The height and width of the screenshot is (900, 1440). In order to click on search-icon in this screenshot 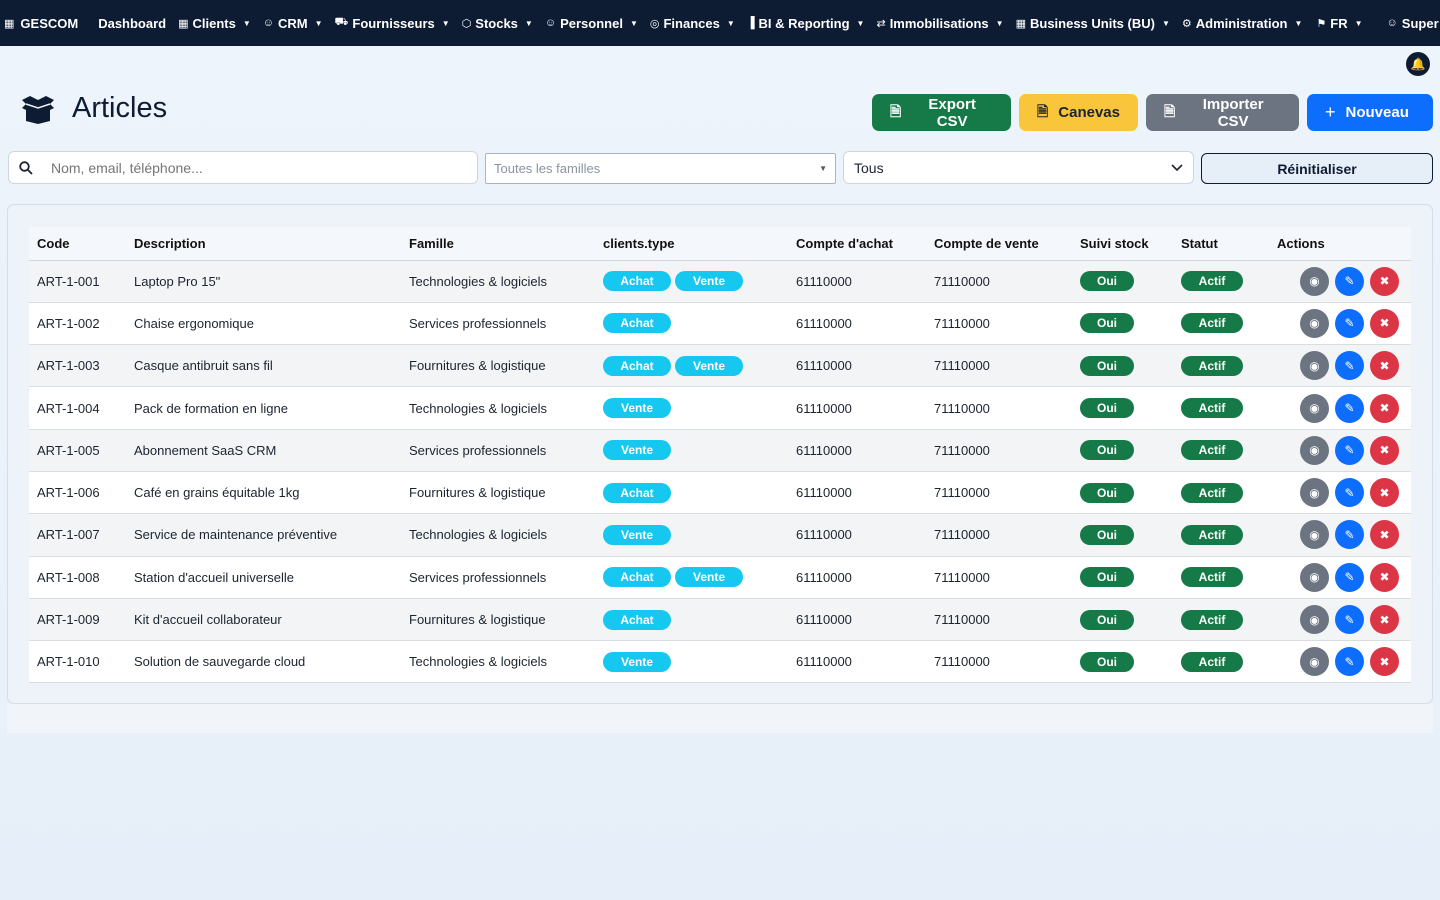, I will do `click(26, 167)`.